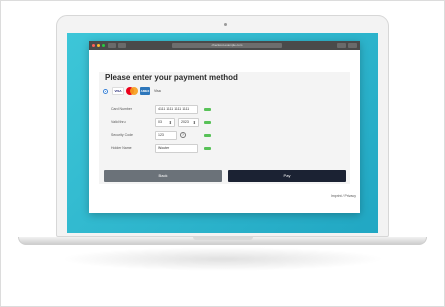  Describe the element at coordinates (207, 148) in the screenshot. I see `holder-name-valid-icon` at that location.